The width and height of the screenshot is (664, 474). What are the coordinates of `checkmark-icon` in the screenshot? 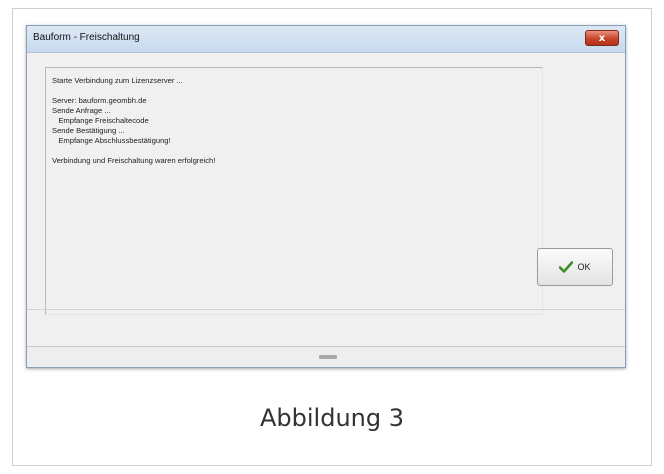 It's located at (566, 267).